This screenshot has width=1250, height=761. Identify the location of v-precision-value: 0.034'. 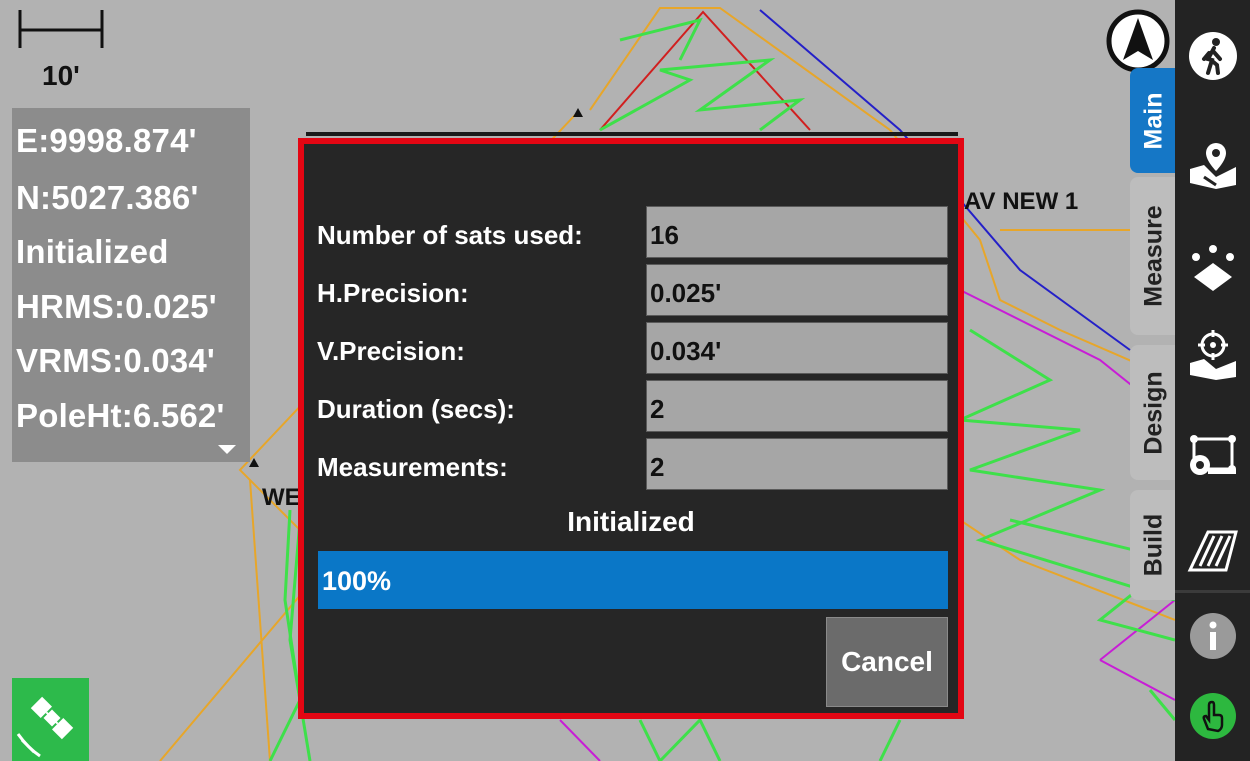
(797, 348).